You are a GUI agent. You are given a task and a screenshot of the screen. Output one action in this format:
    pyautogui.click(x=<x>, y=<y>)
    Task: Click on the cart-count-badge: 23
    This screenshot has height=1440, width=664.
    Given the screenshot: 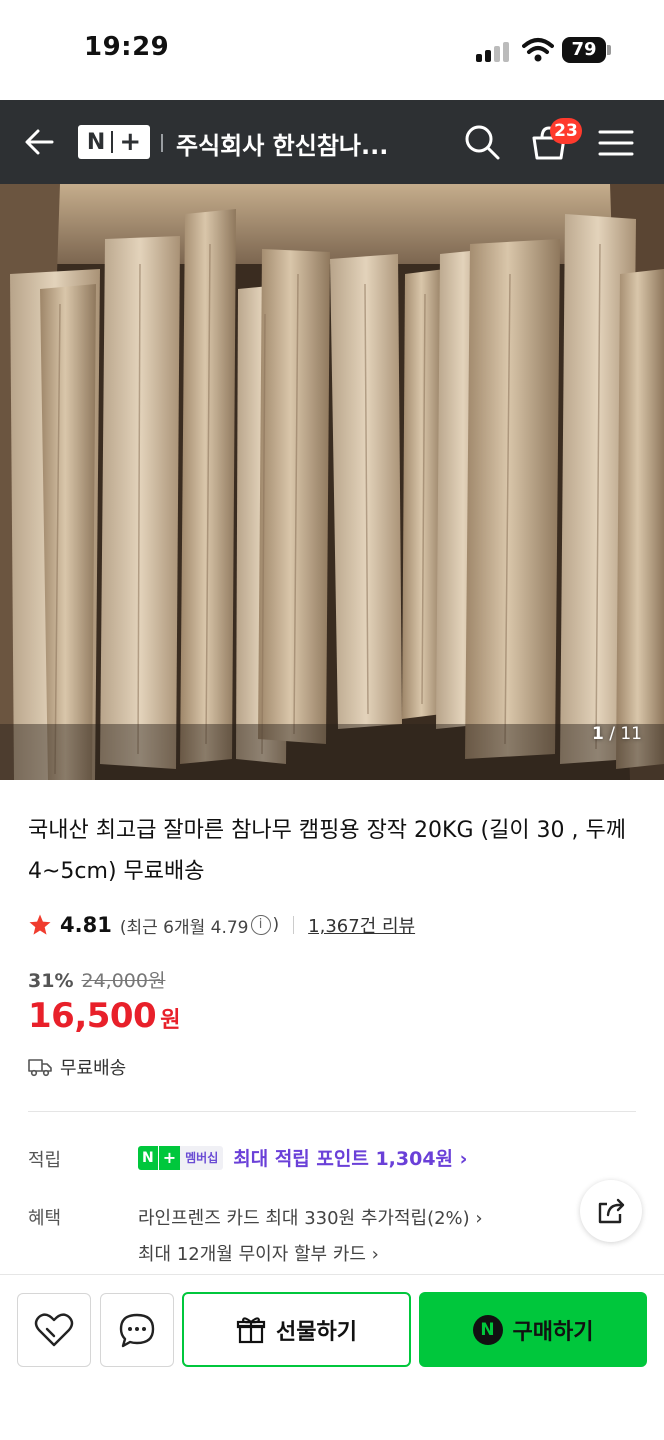 What is the action you would take?
    pyautogui.click(x=566, y=131)
    